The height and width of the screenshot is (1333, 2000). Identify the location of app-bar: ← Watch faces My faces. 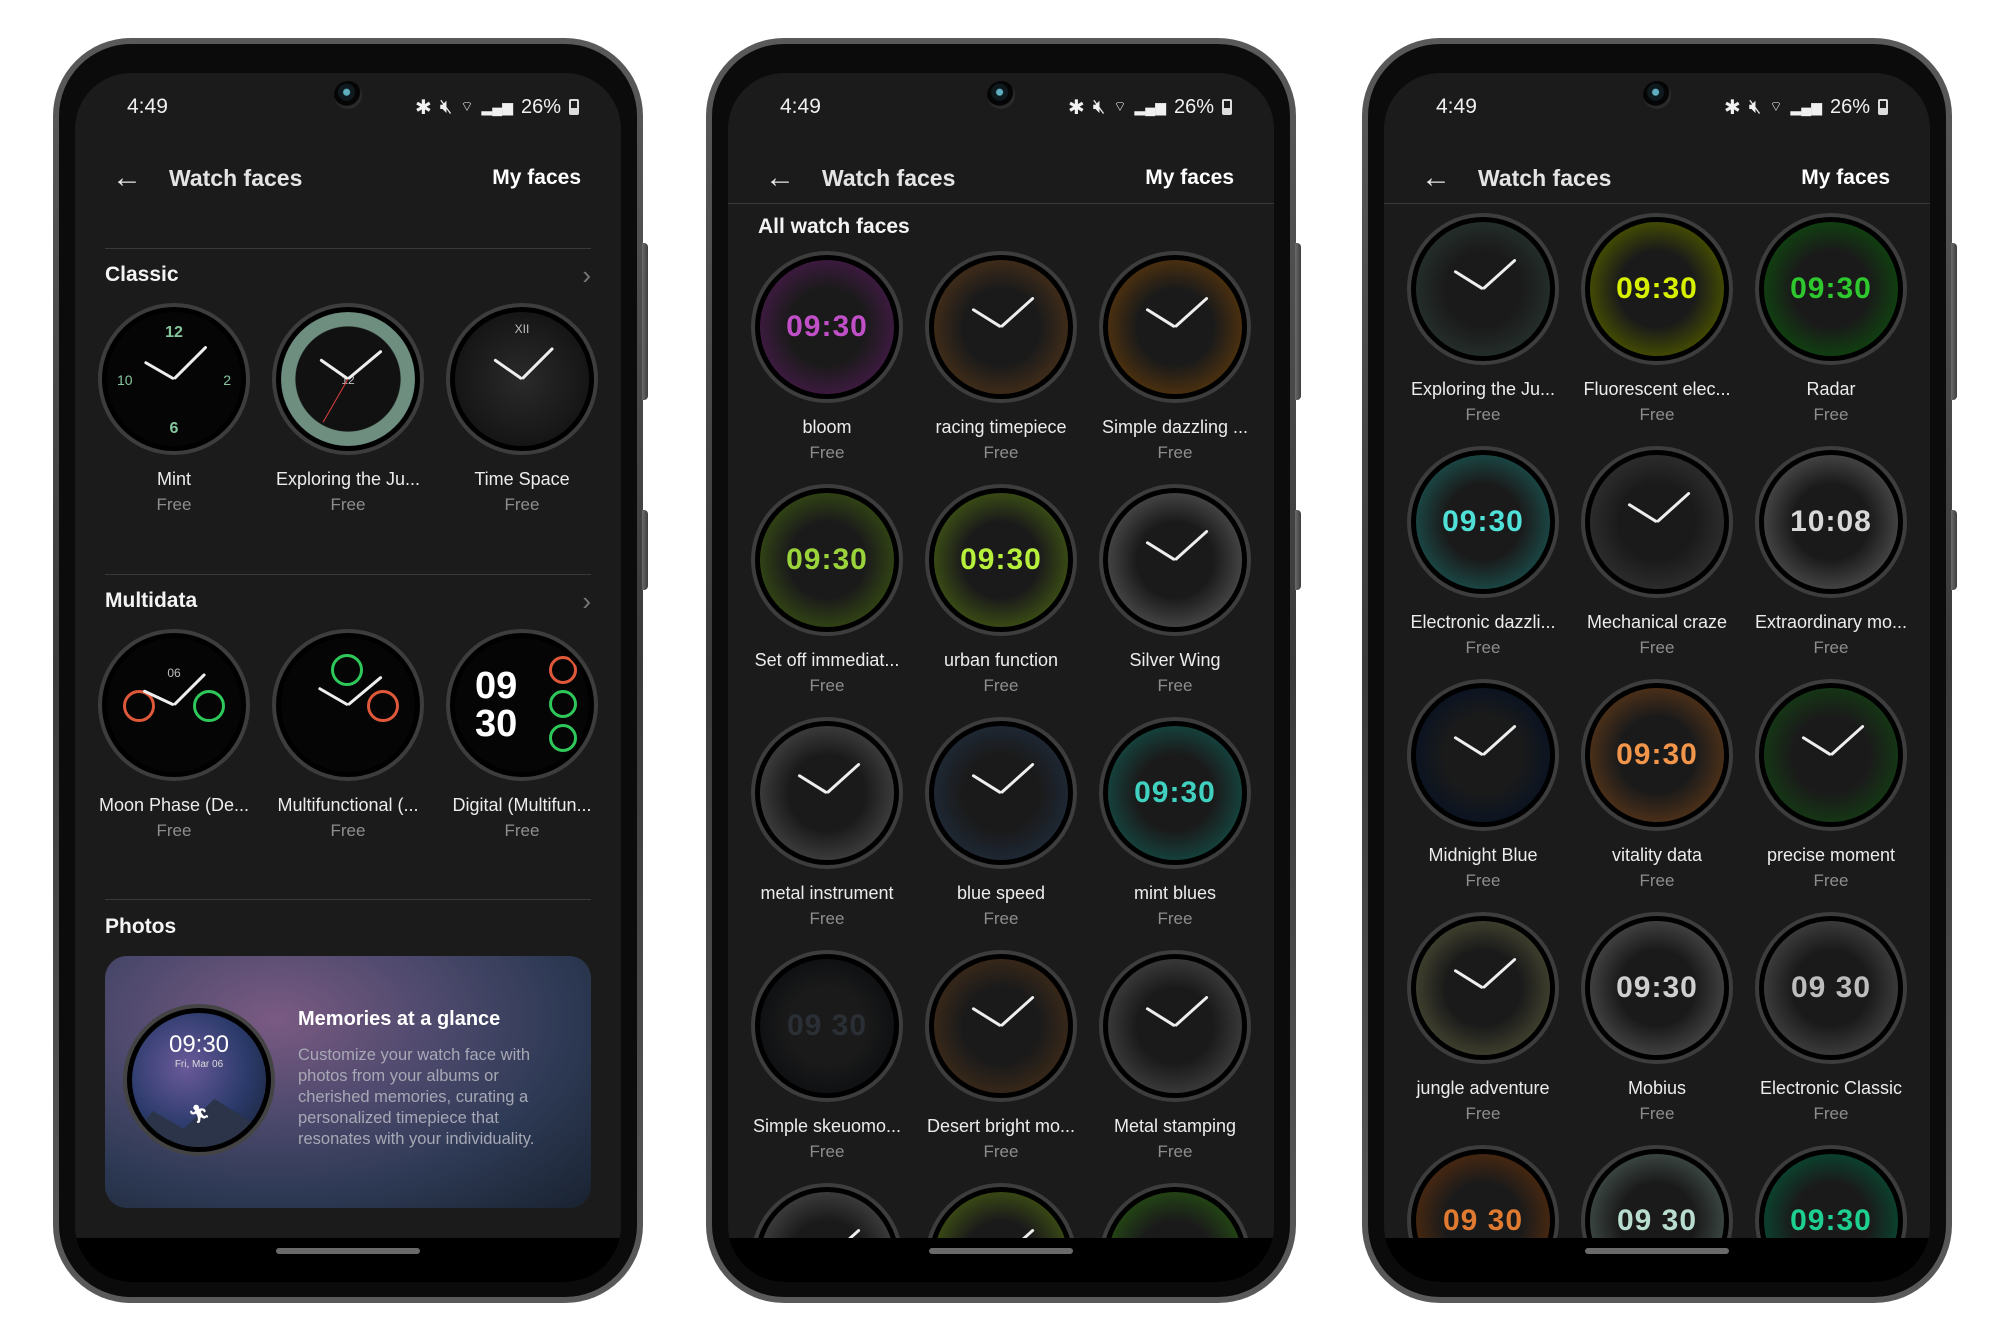
(348, 178).